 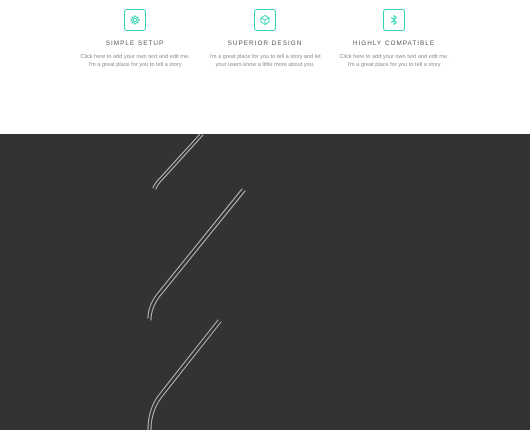 What do you see at coordinates (265, 20) in the screenshot?
I see `cube-icon` at bounding box center [265, 20].